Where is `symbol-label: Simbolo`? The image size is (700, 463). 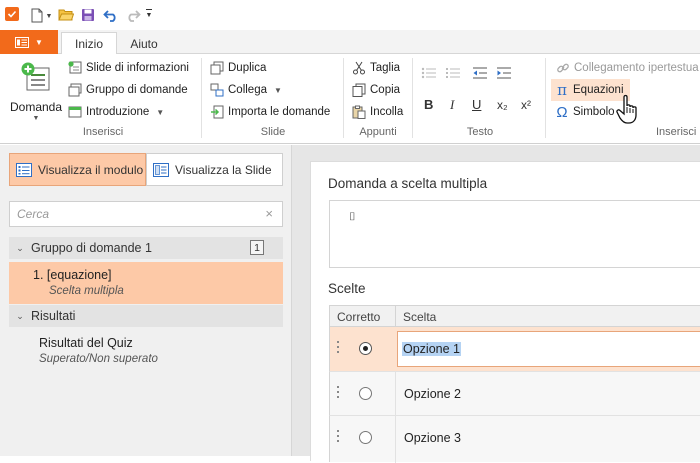
symbol-label: Simbolo is located at coordinates (594, 112).